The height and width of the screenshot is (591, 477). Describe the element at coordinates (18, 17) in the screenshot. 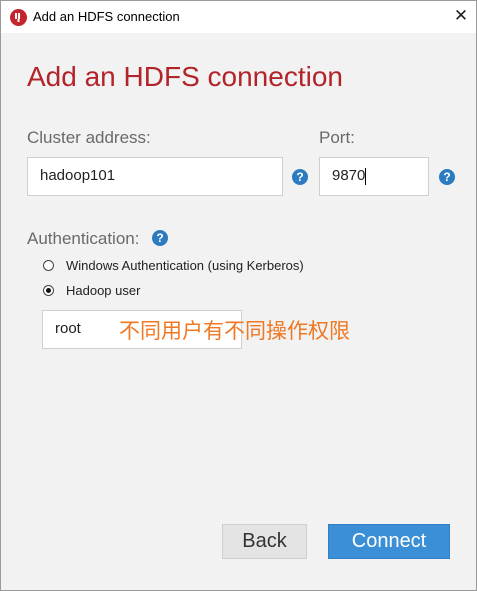

I see `power-bi-app-icon` at that location.